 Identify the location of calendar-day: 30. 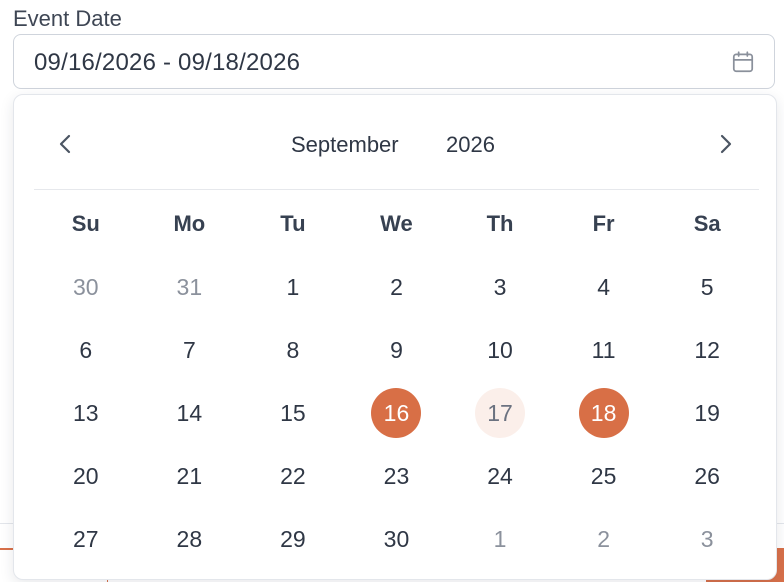
(396, 539).